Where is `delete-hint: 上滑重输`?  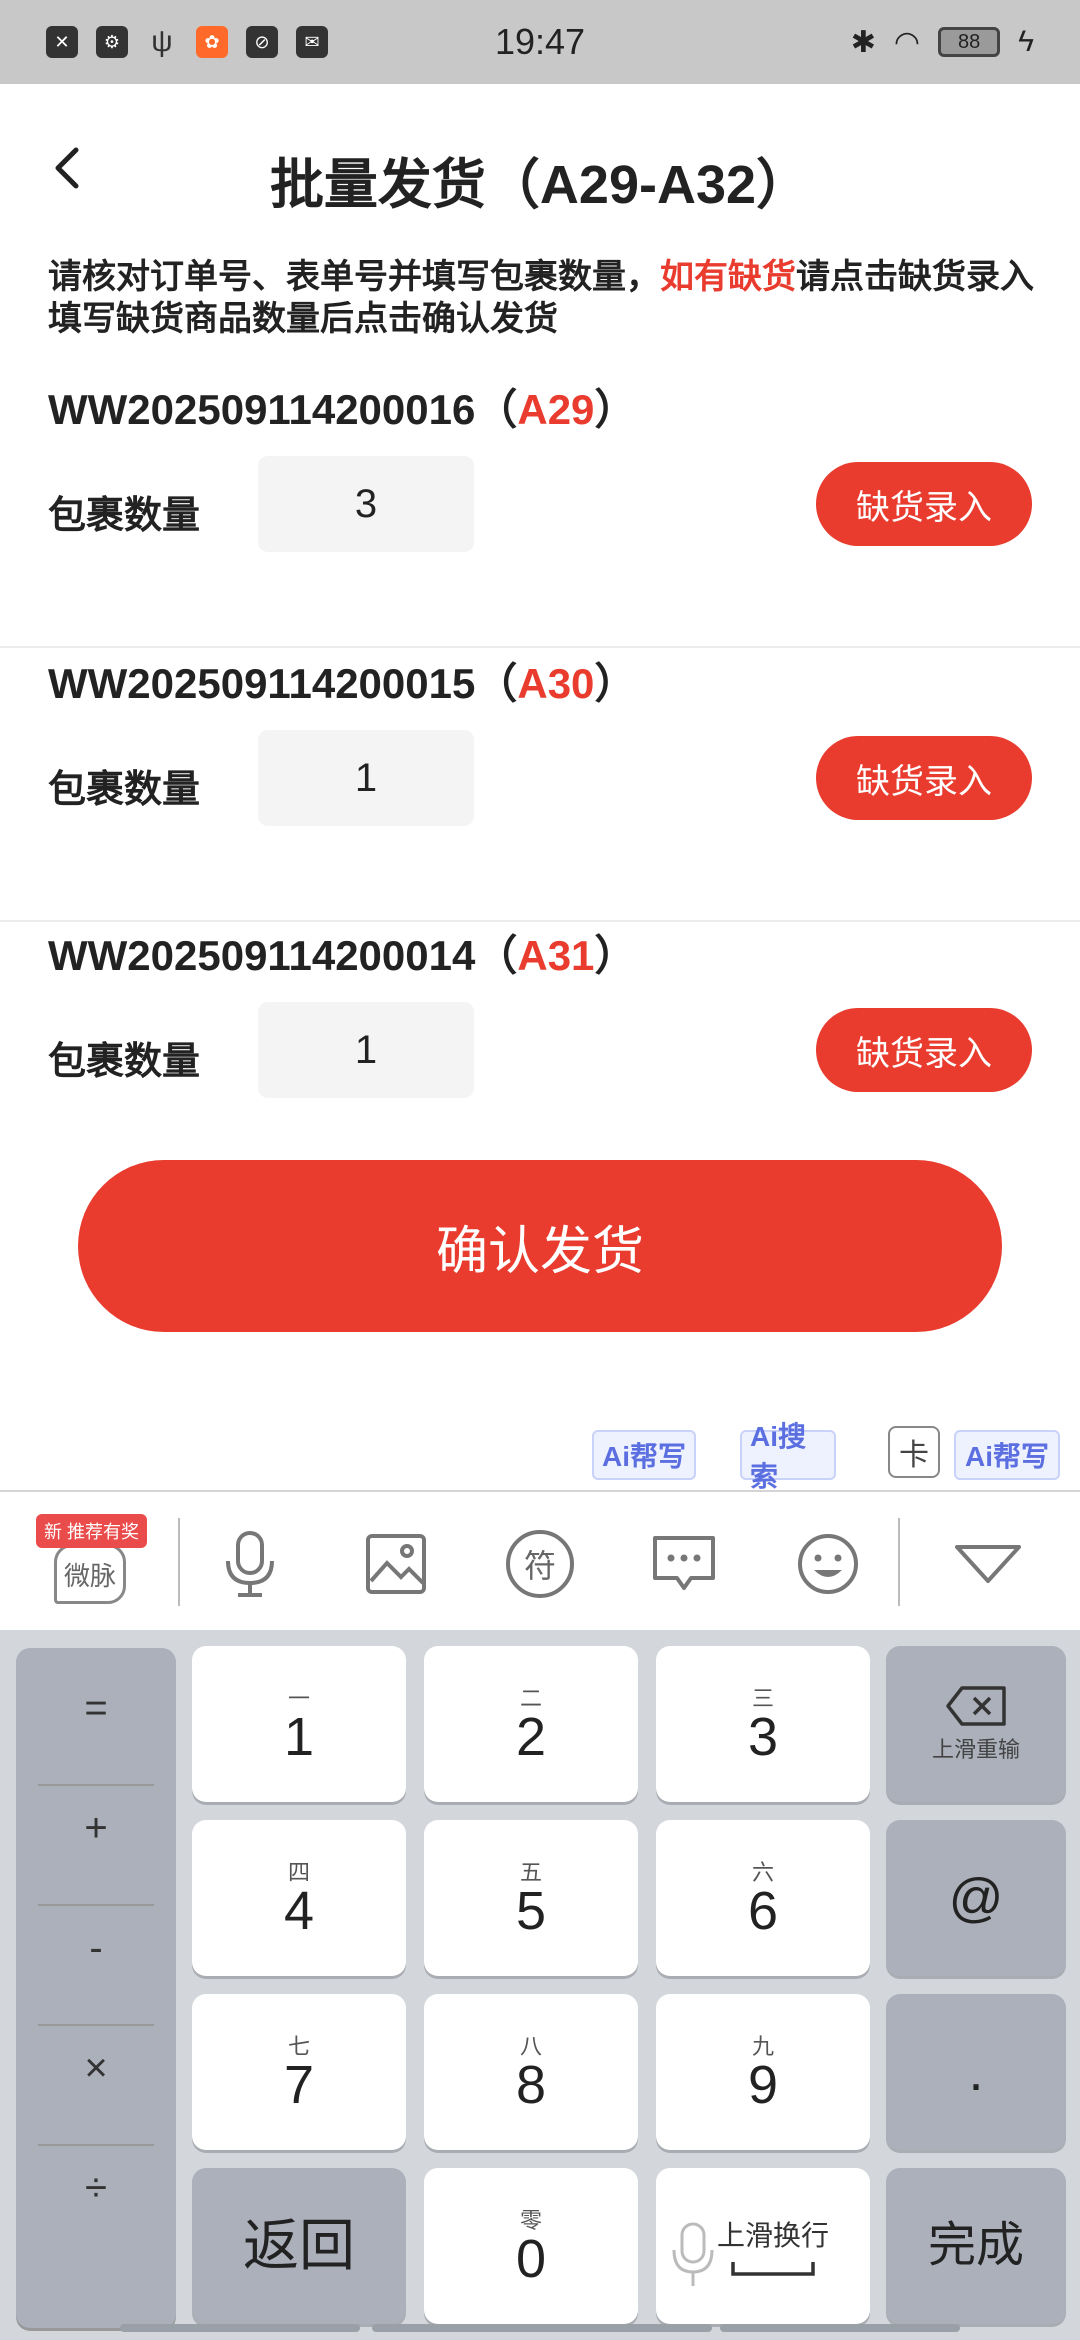 delete-hint: 上滑重输 is located at coordinates (975, 1749).